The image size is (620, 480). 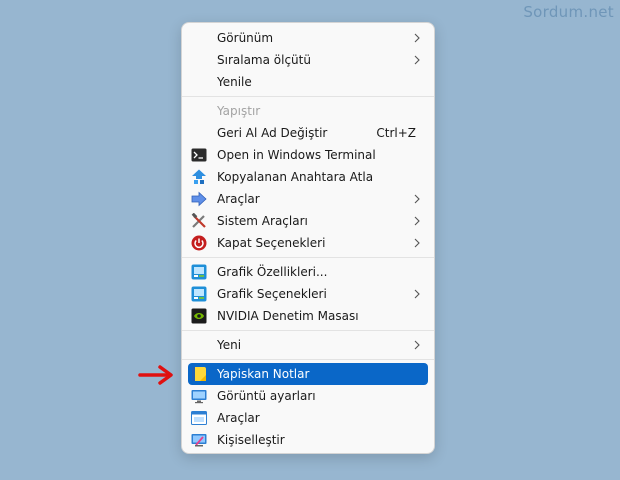 I want to click on menu-item-paste: Yapıştır, so click(x=308, y=111).